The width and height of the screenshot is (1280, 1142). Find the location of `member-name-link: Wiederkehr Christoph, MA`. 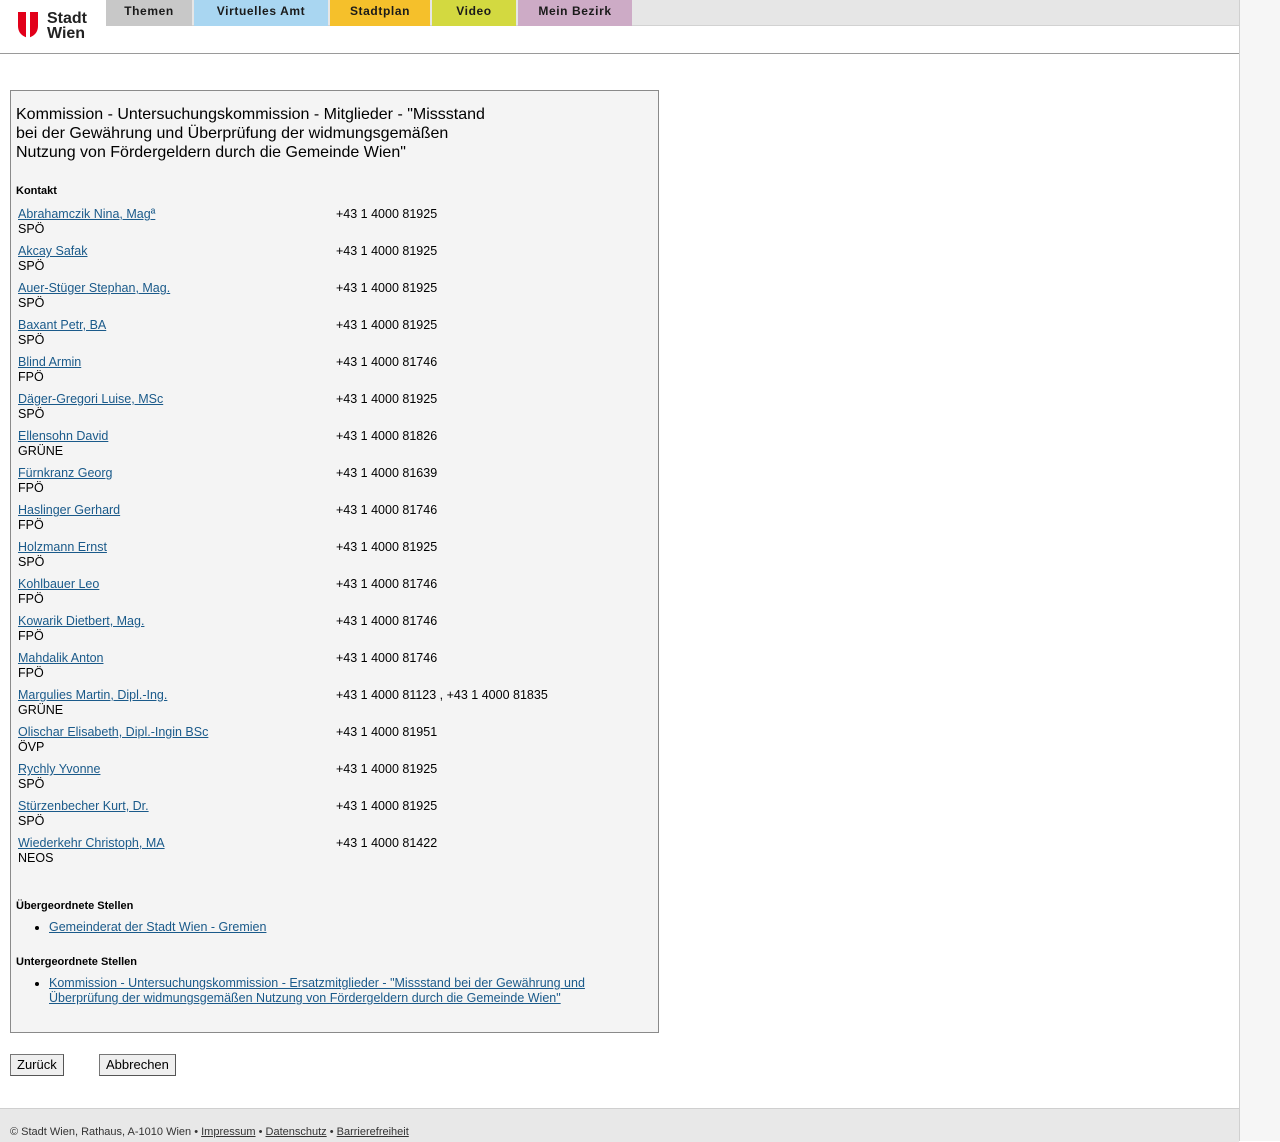

member-name-link: Wiederkehr Christoph, MA is located at coordinates (91, 843).